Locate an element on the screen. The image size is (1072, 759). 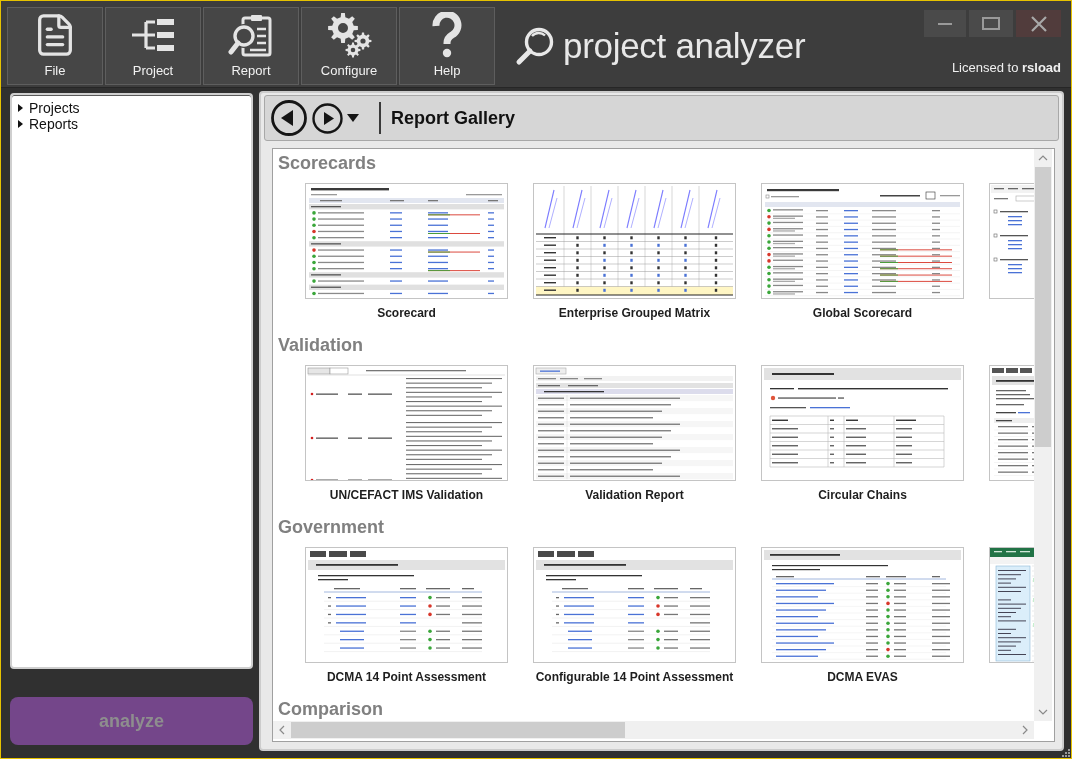
vertical-scrollbar is located at coordinates (1043, 435).